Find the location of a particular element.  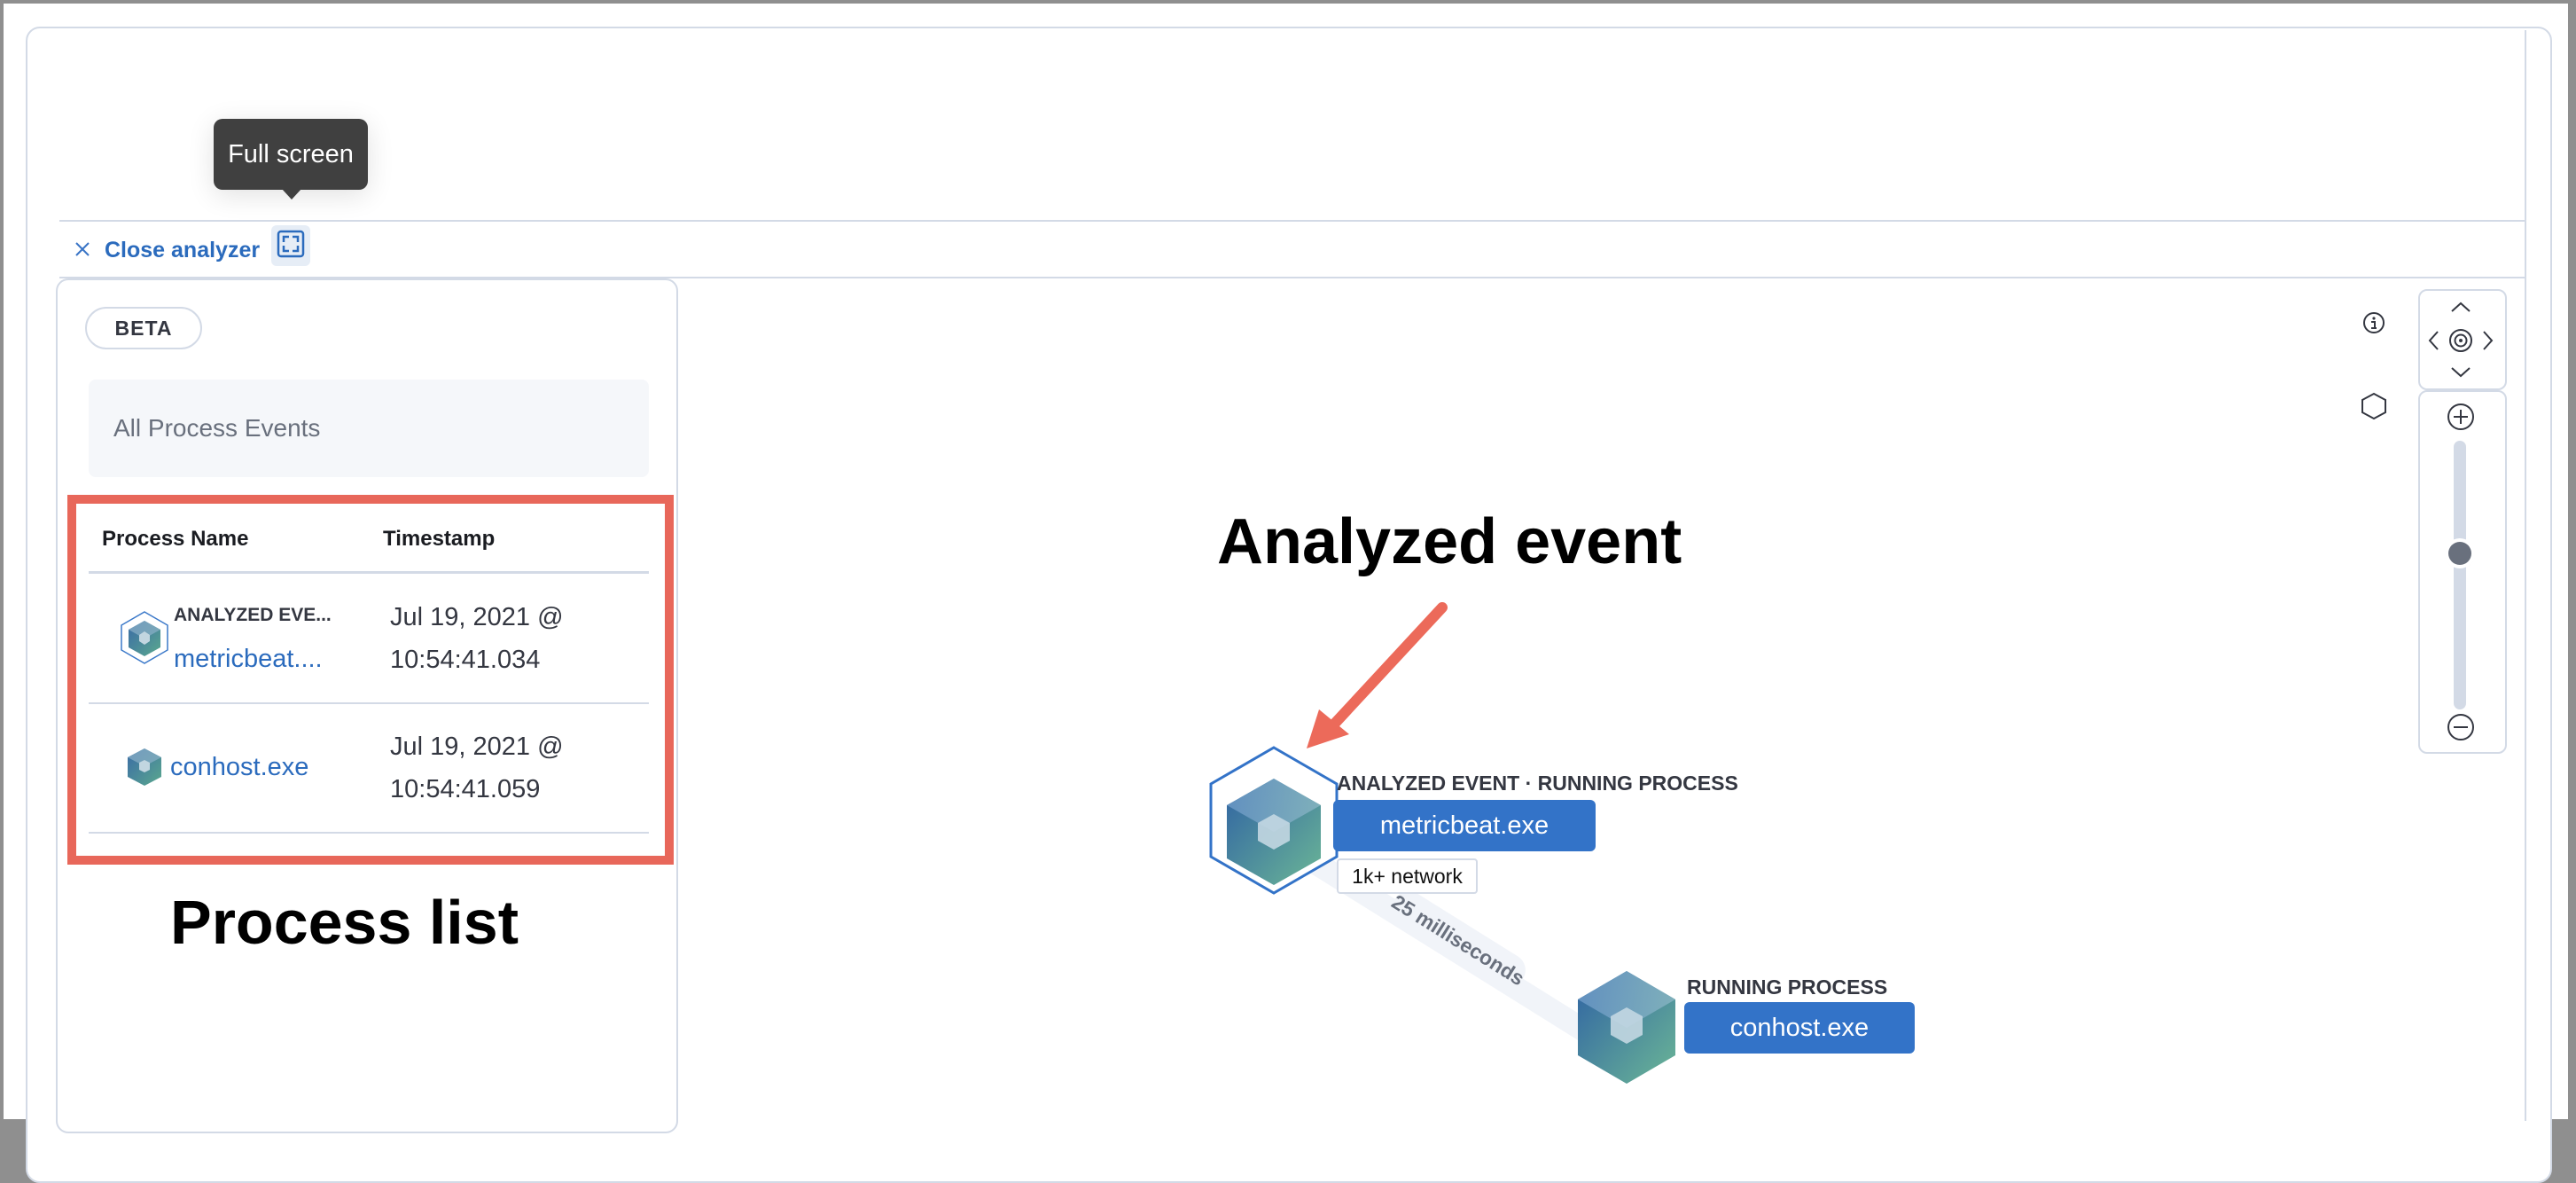

zoom-out-icon is located at coordinates (2460, 727).